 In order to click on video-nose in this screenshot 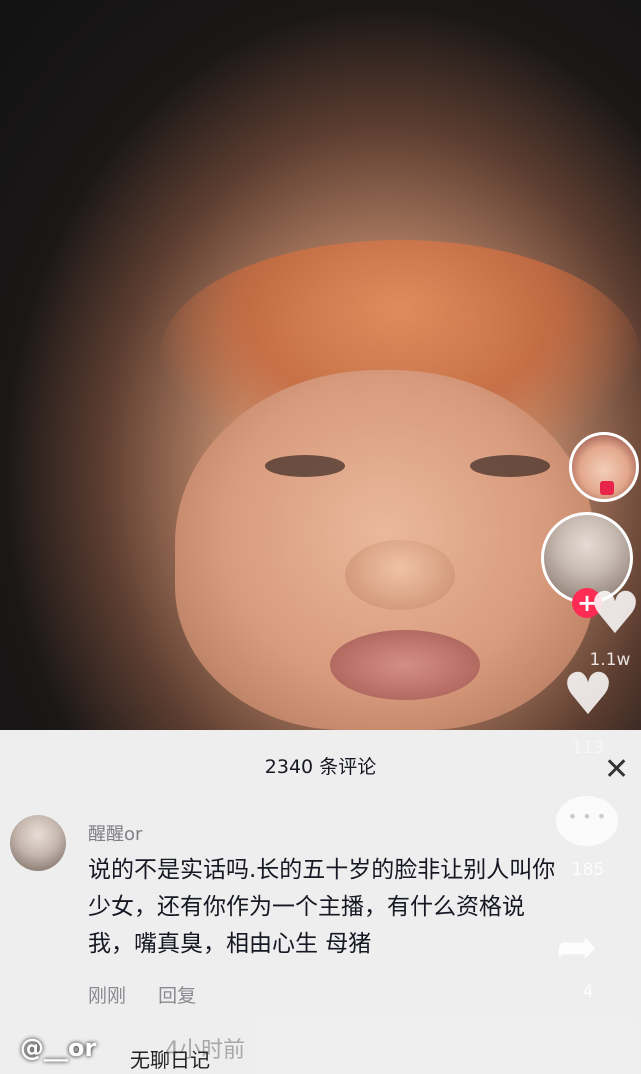, I will do `click(400, 575)`.